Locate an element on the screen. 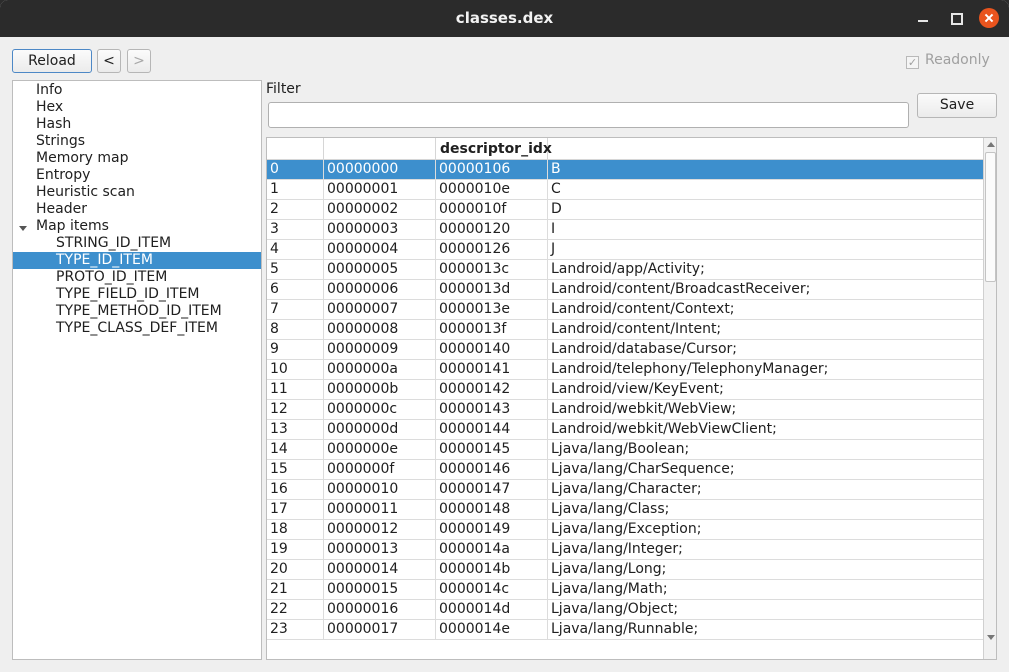  table-row: 19 00000013 0000014a Ljava/lang/Integer; is located at coordinates (625, 550).